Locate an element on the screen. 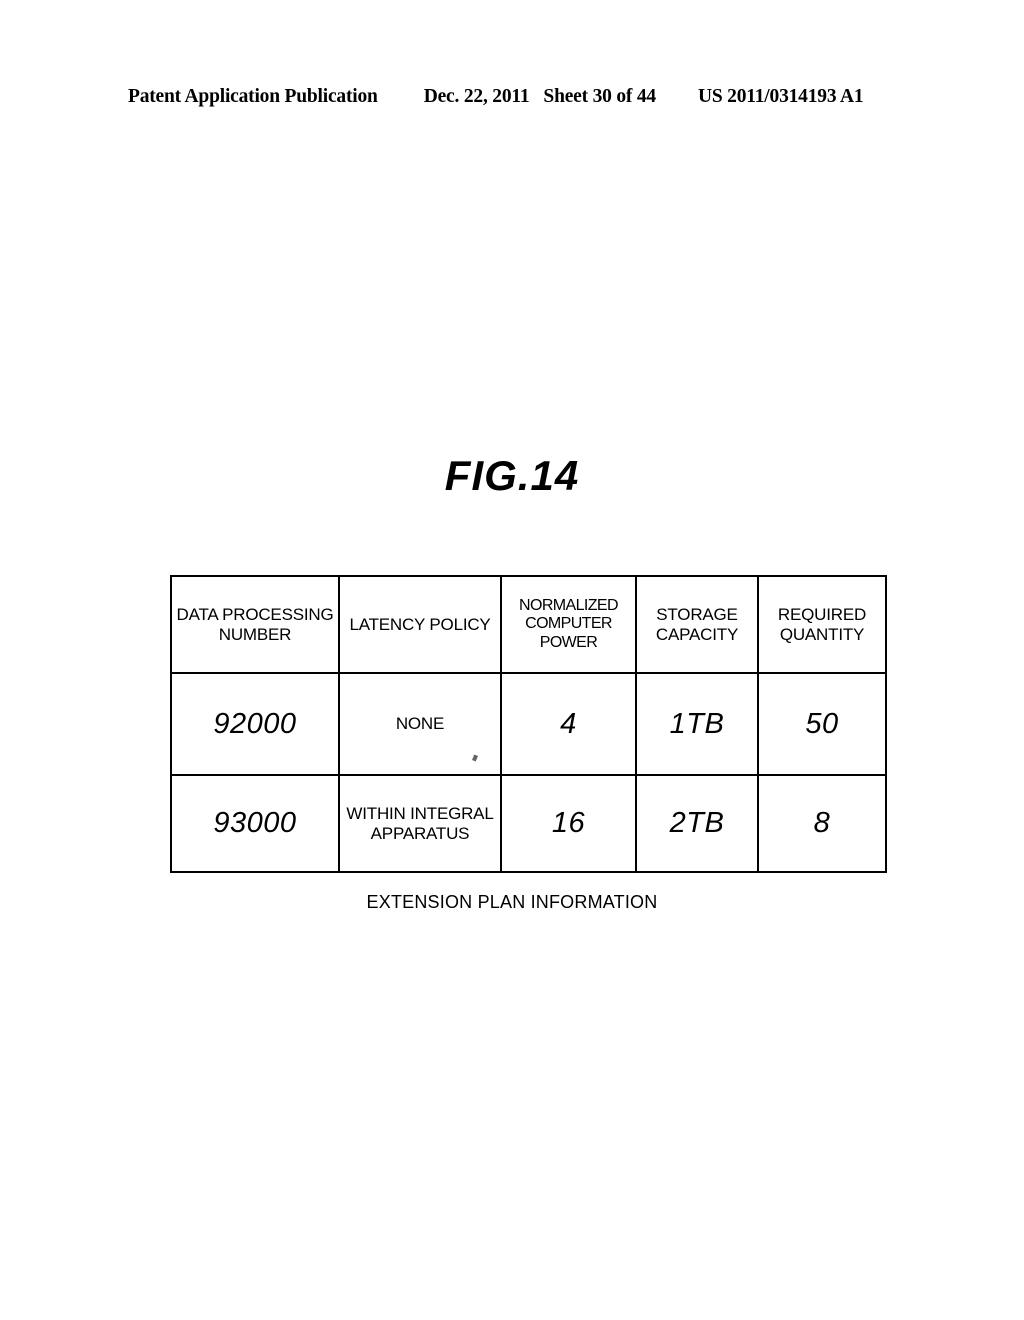 This screenshot has width=1024, height=1320. cell-latency-policy: WITHIN INTEGRAL APPARATUS is located at coordinates (420, 823).